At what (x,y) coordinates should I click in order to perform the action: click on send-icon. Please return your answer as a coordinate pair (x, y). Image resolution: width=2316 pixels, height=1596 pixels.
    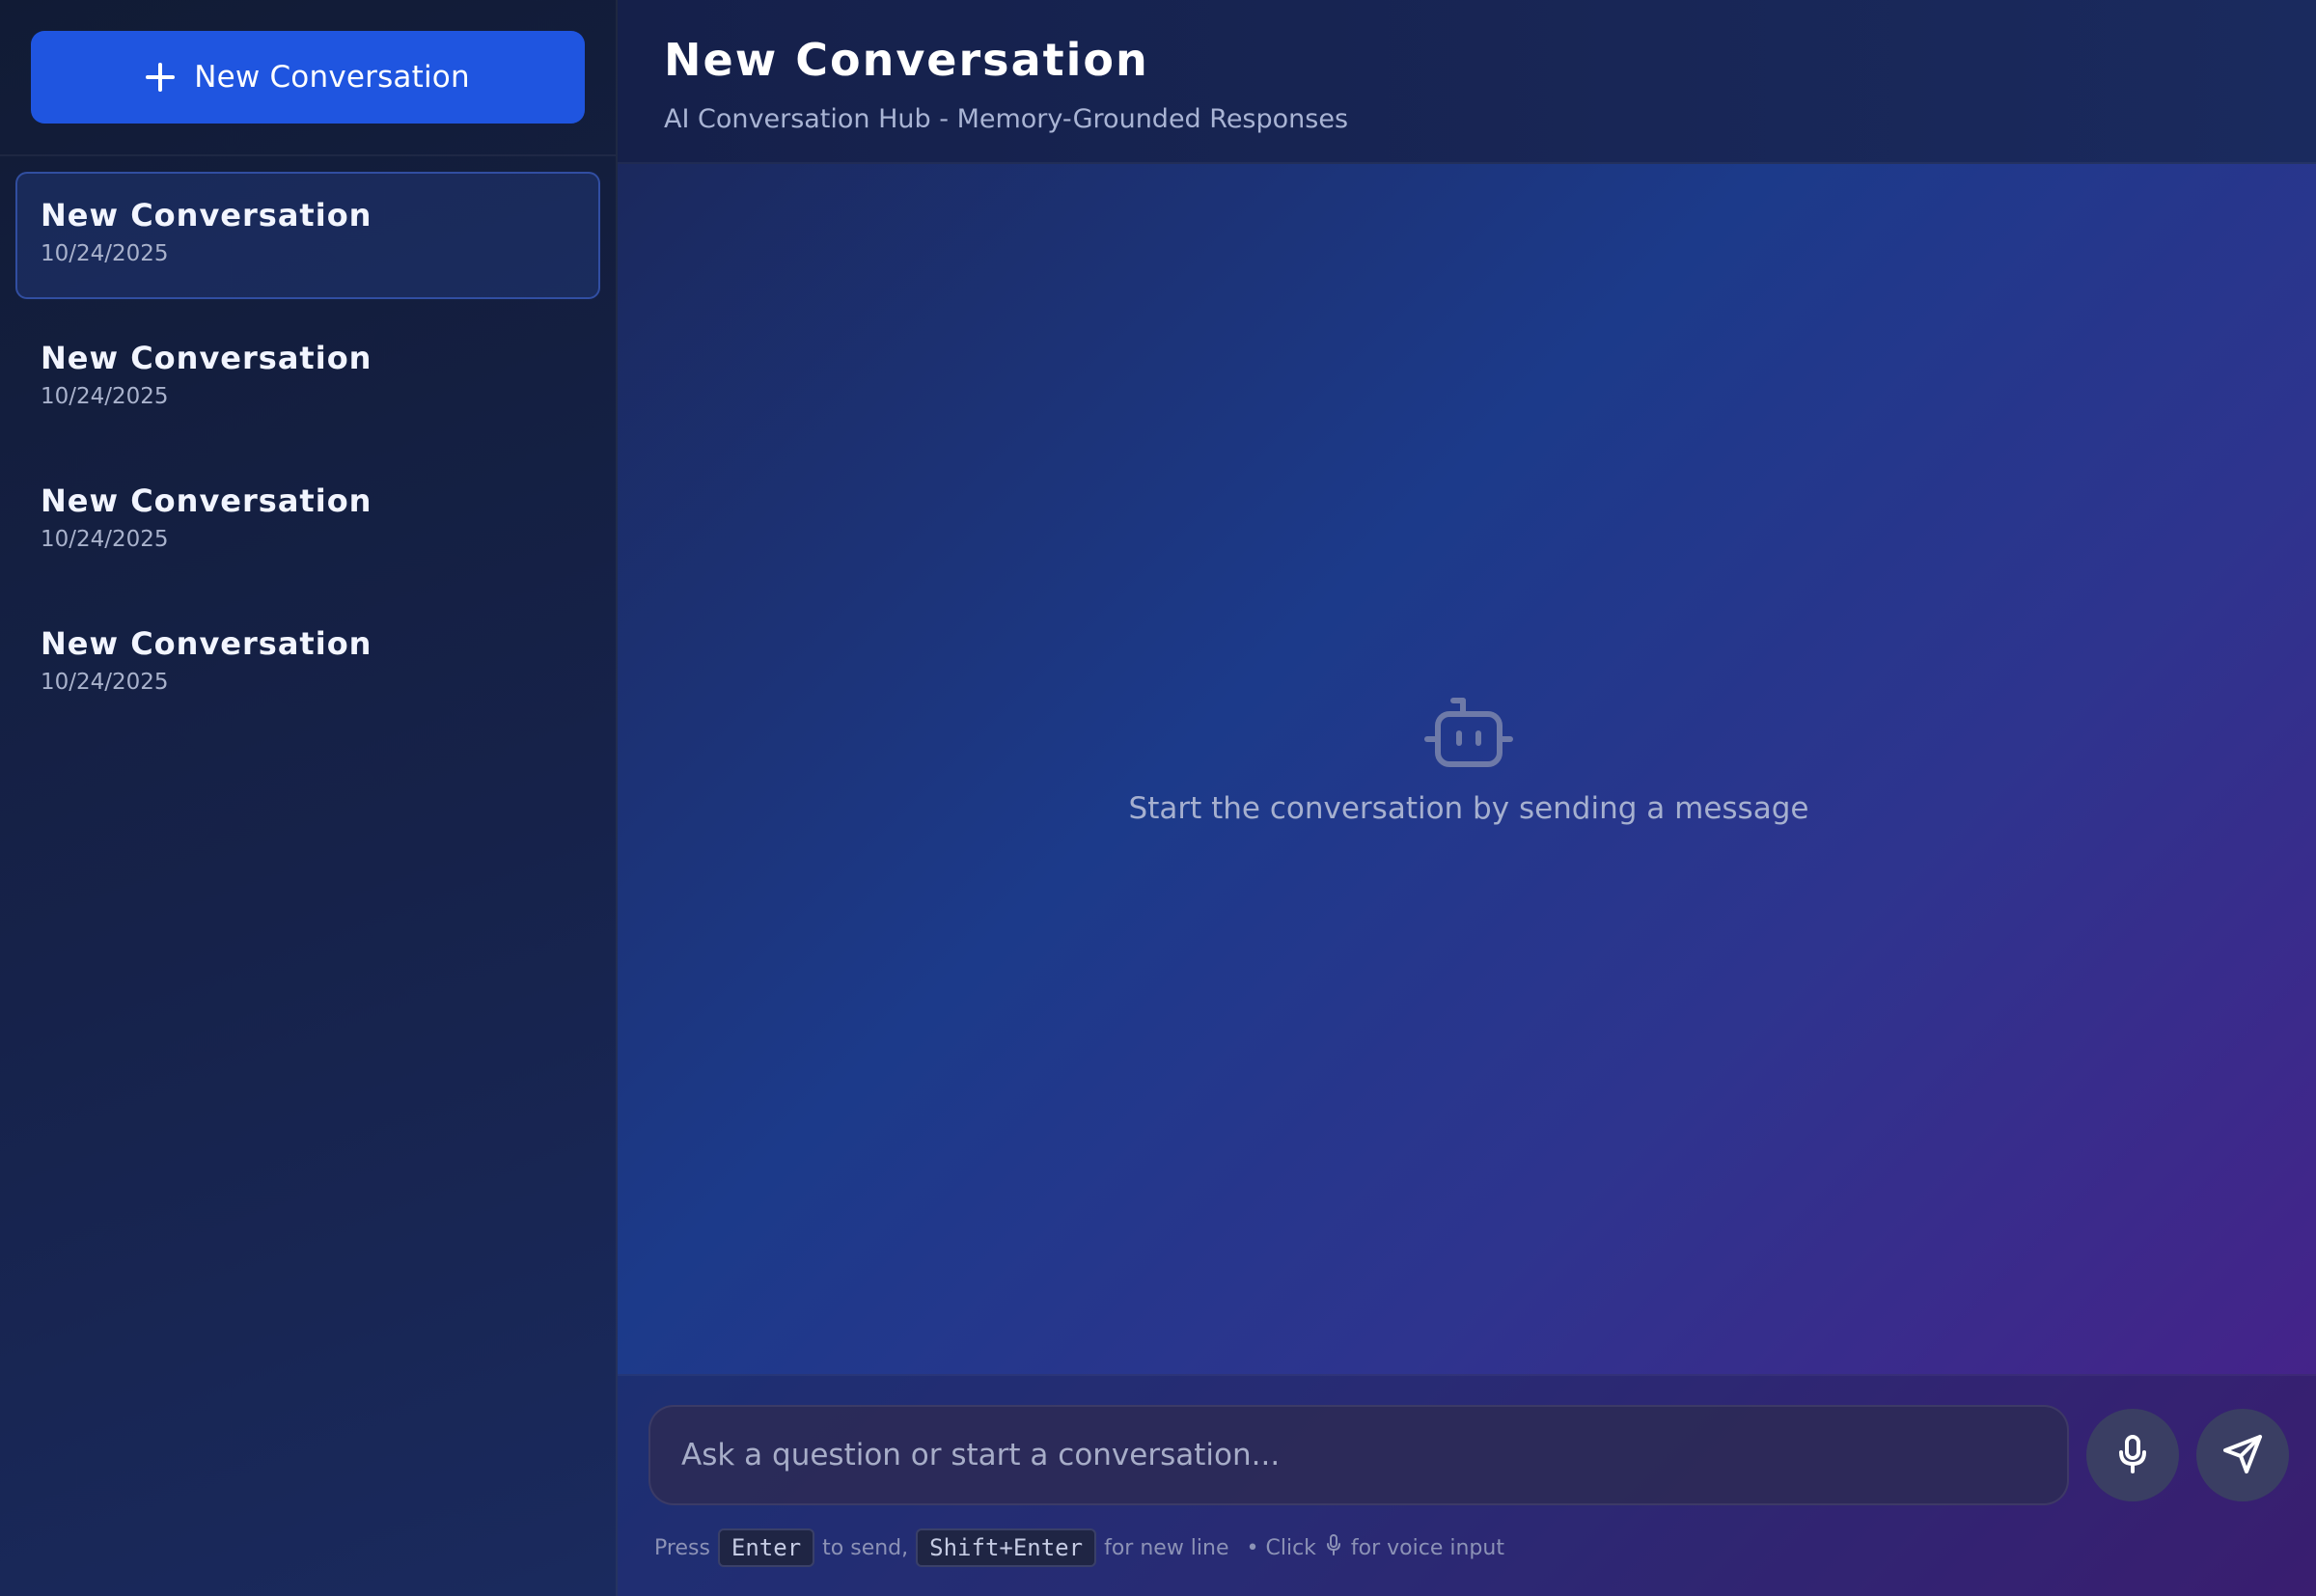
    Looking at the image, I should click on (2242, 1456).